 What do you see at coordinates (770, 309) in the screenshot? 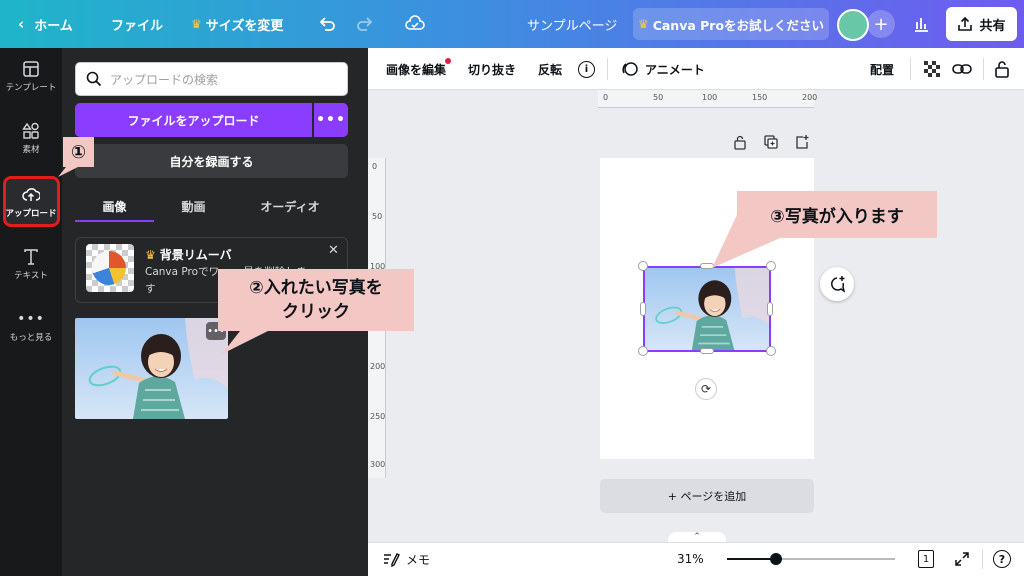
I see `resize-handle-right` at bounding box center [770, 309].